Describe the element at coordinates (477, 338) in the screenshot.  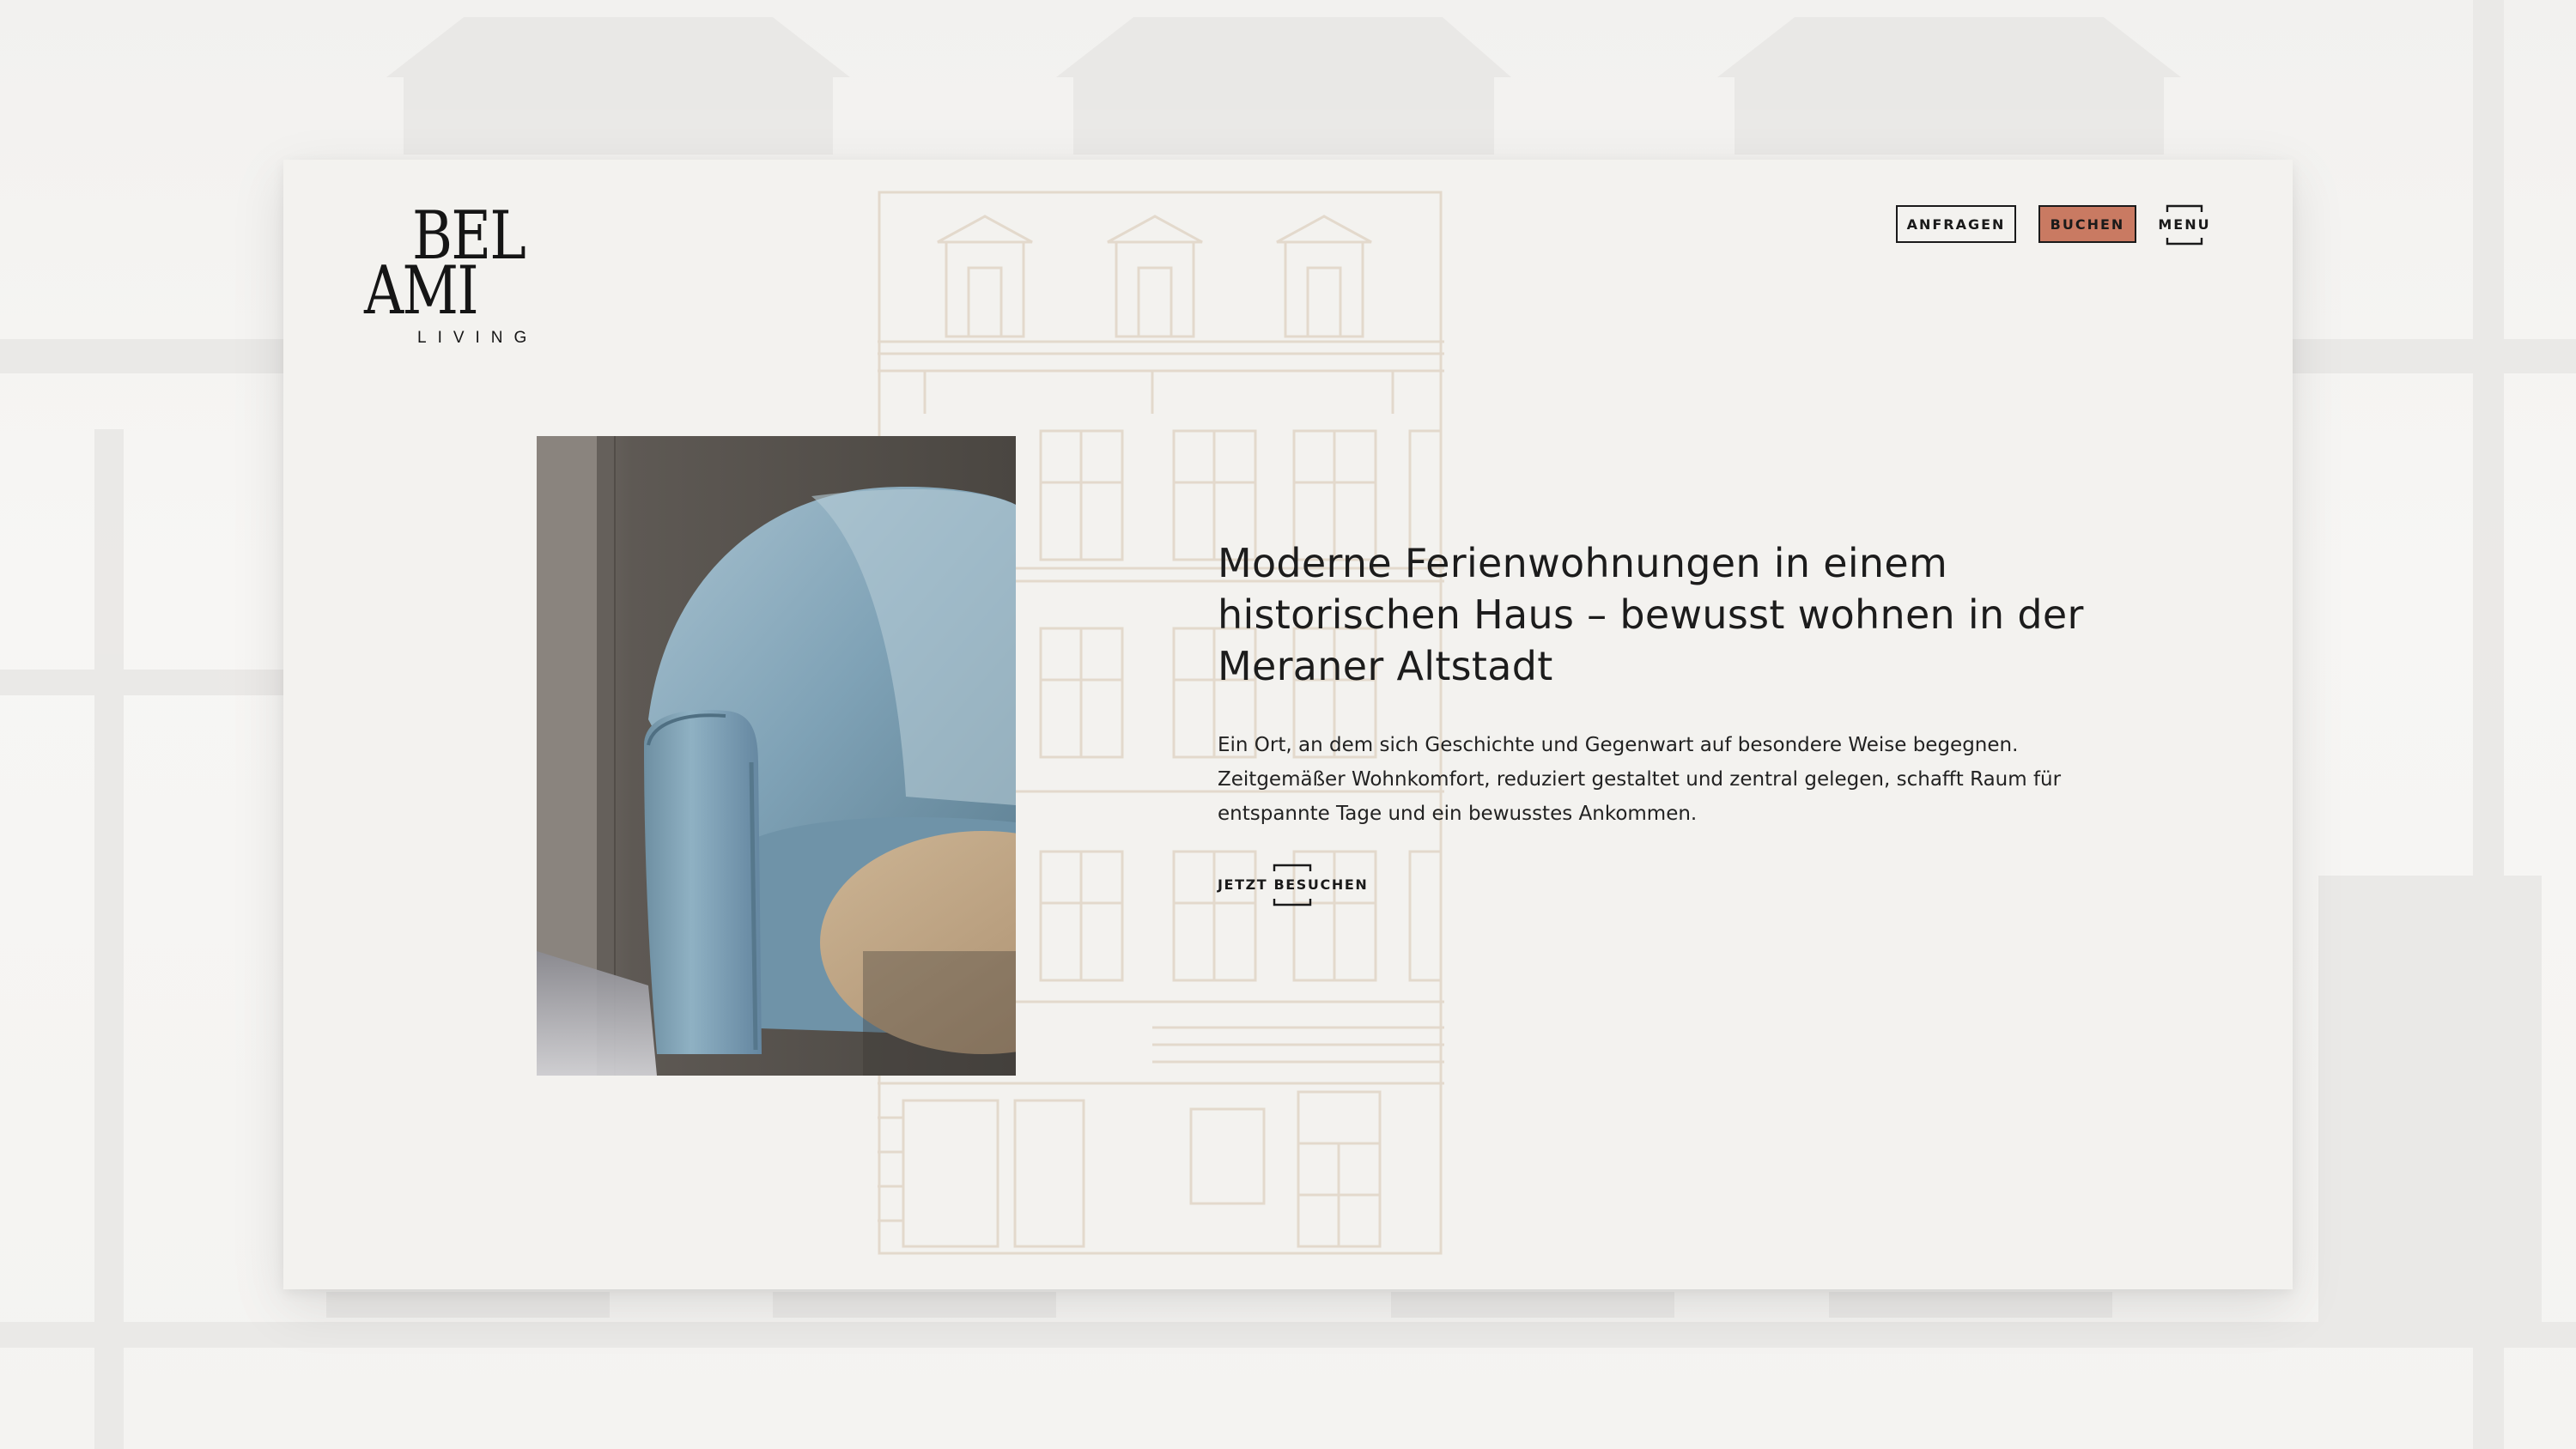
I see `logo-line-3: LIVING` at that location.